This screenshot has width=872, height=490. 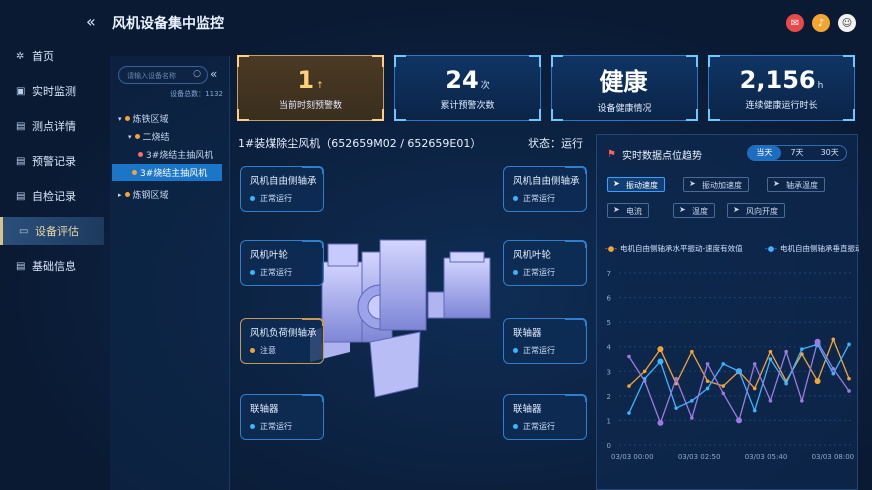 What do you see at coordinates (120, 195) in the screenshot?
I see `caret-right-icon: ▸` at bounding box center [120, 195].